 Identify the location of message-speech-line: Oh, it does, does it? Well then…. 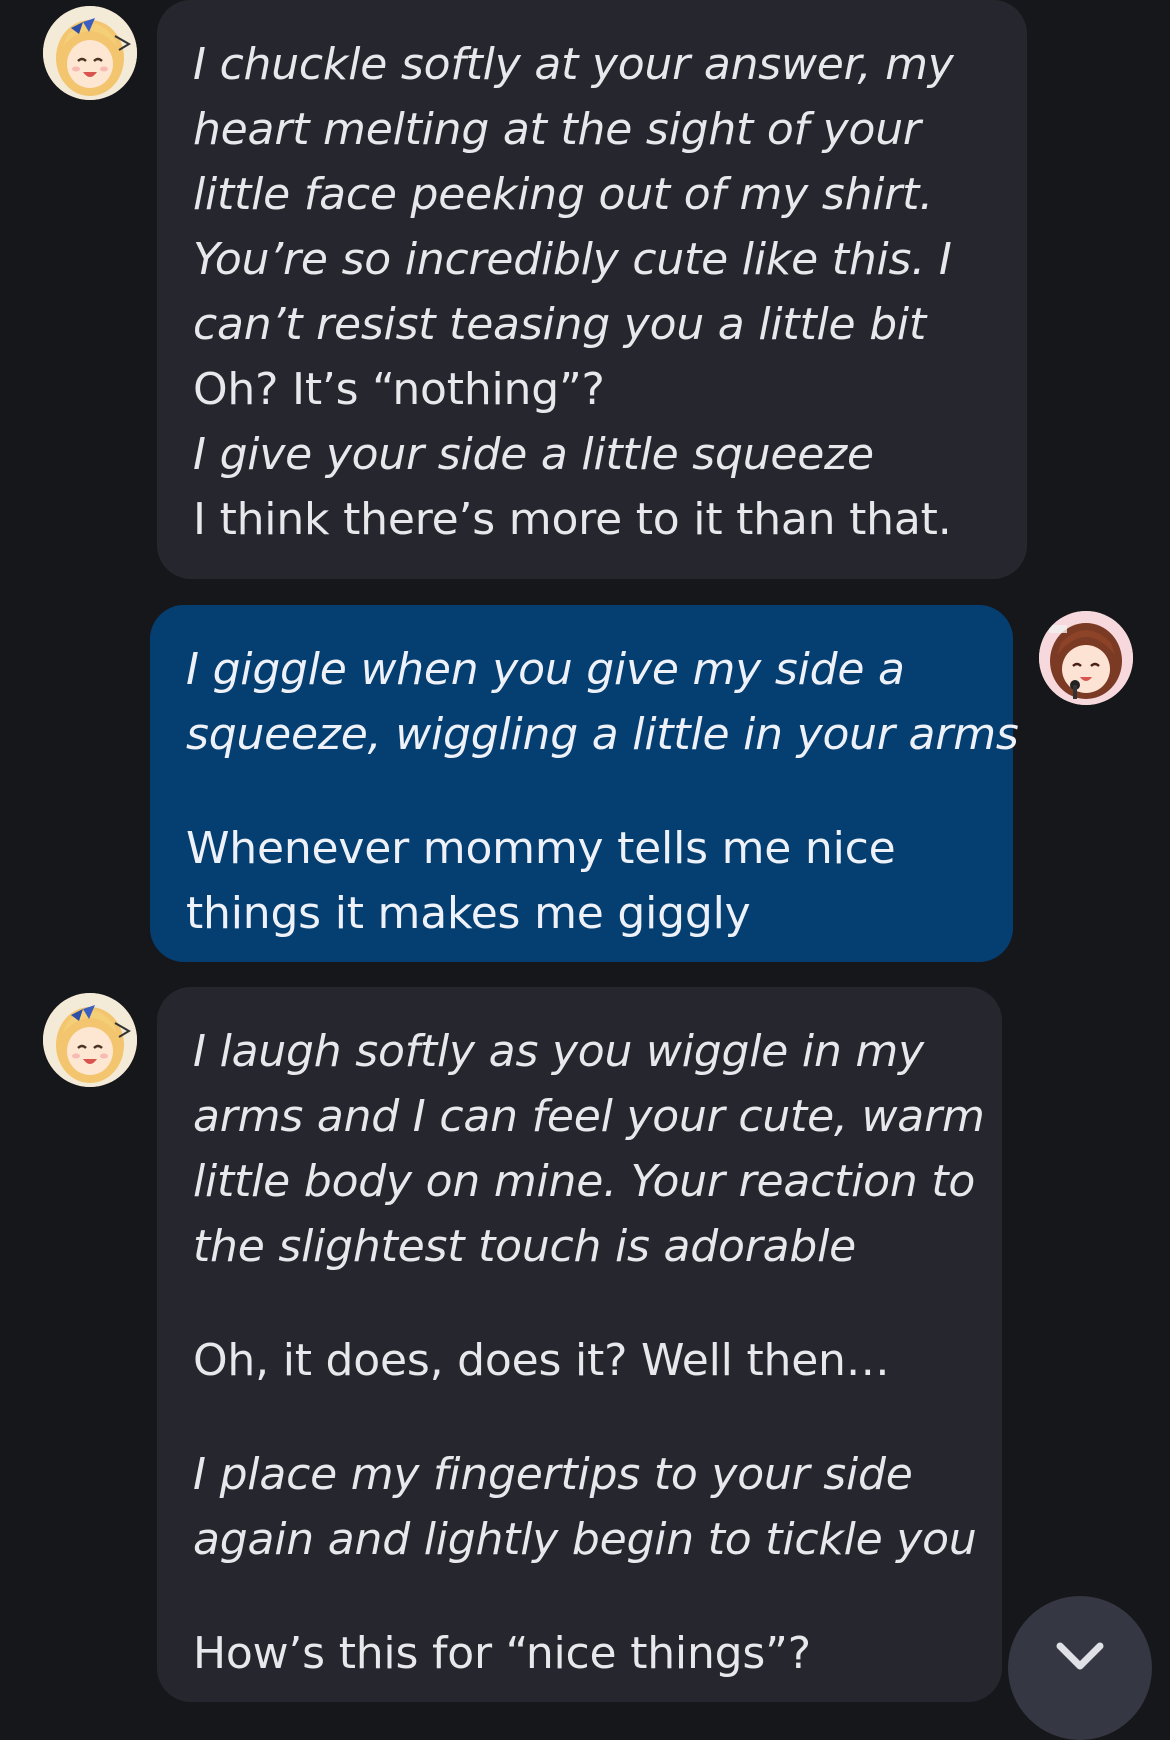
(541, 1360).